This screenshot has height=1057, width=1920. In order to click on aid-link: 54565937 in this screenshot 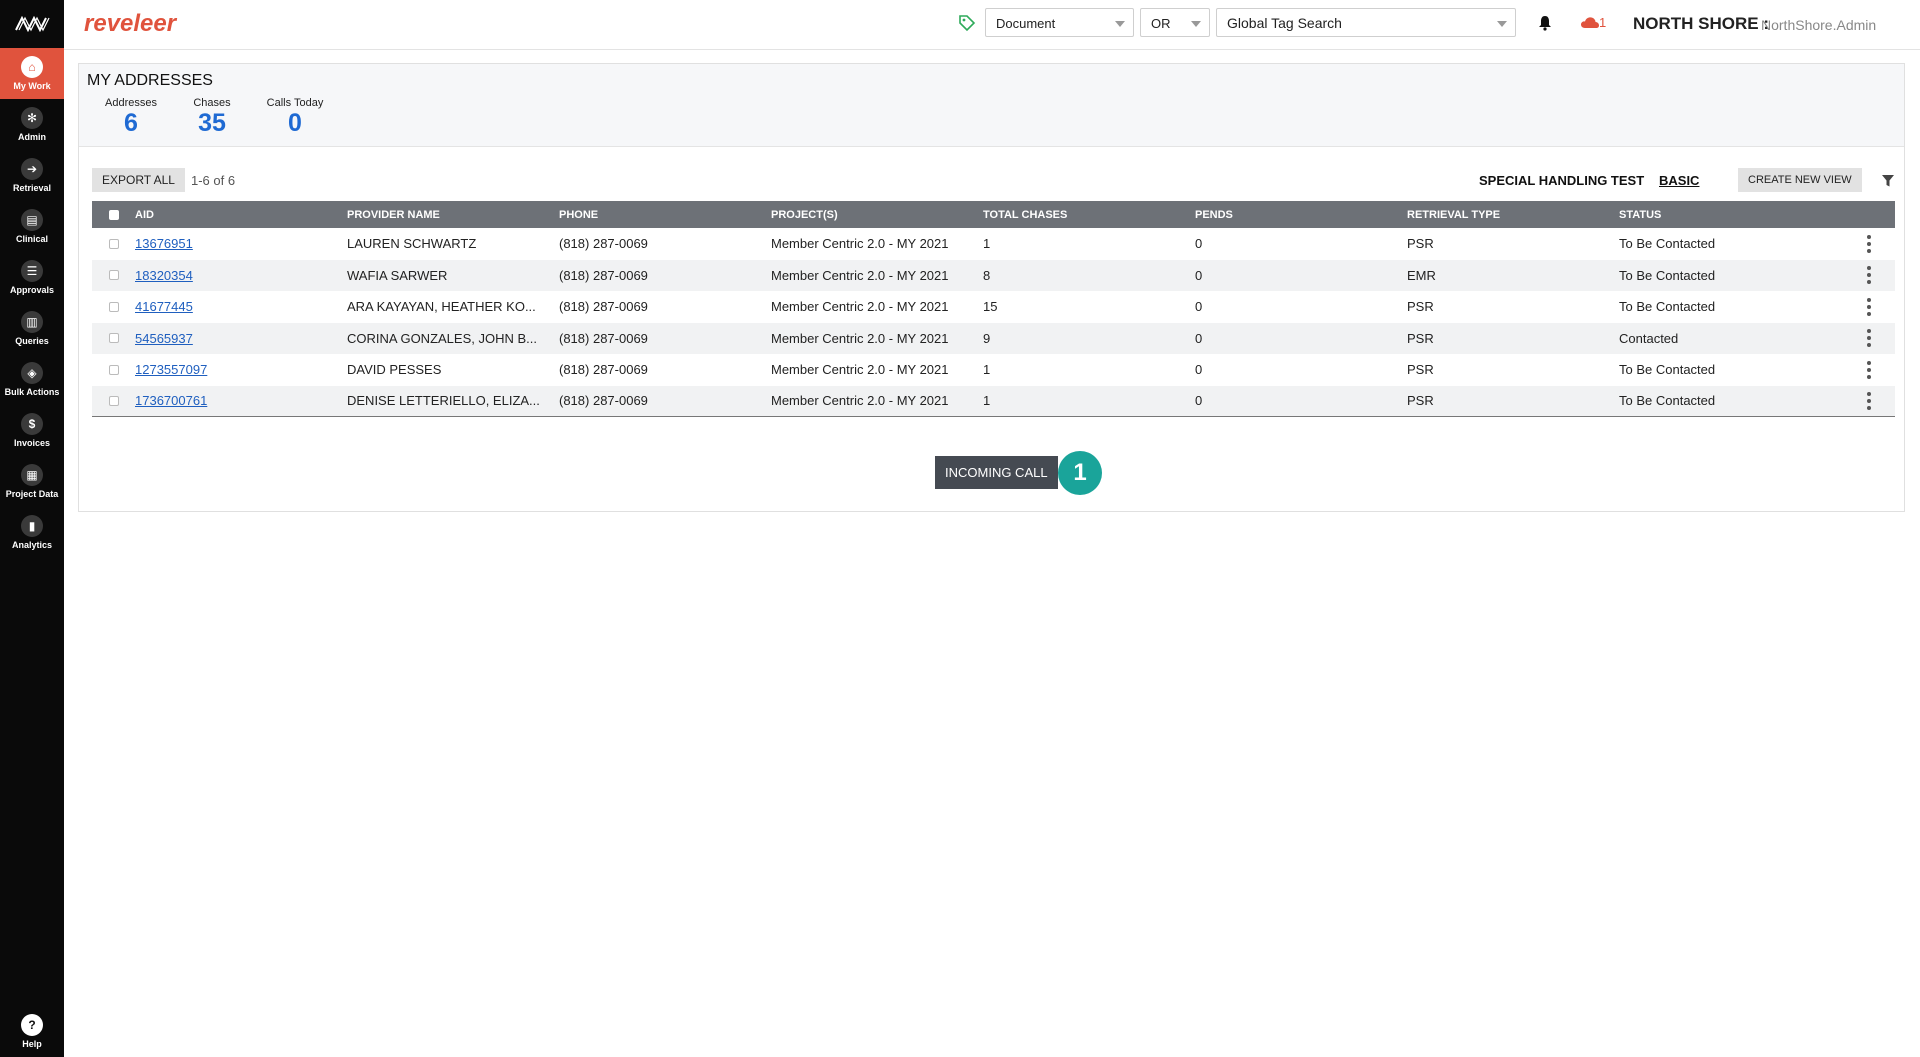, I will do `click(164, 338)`.